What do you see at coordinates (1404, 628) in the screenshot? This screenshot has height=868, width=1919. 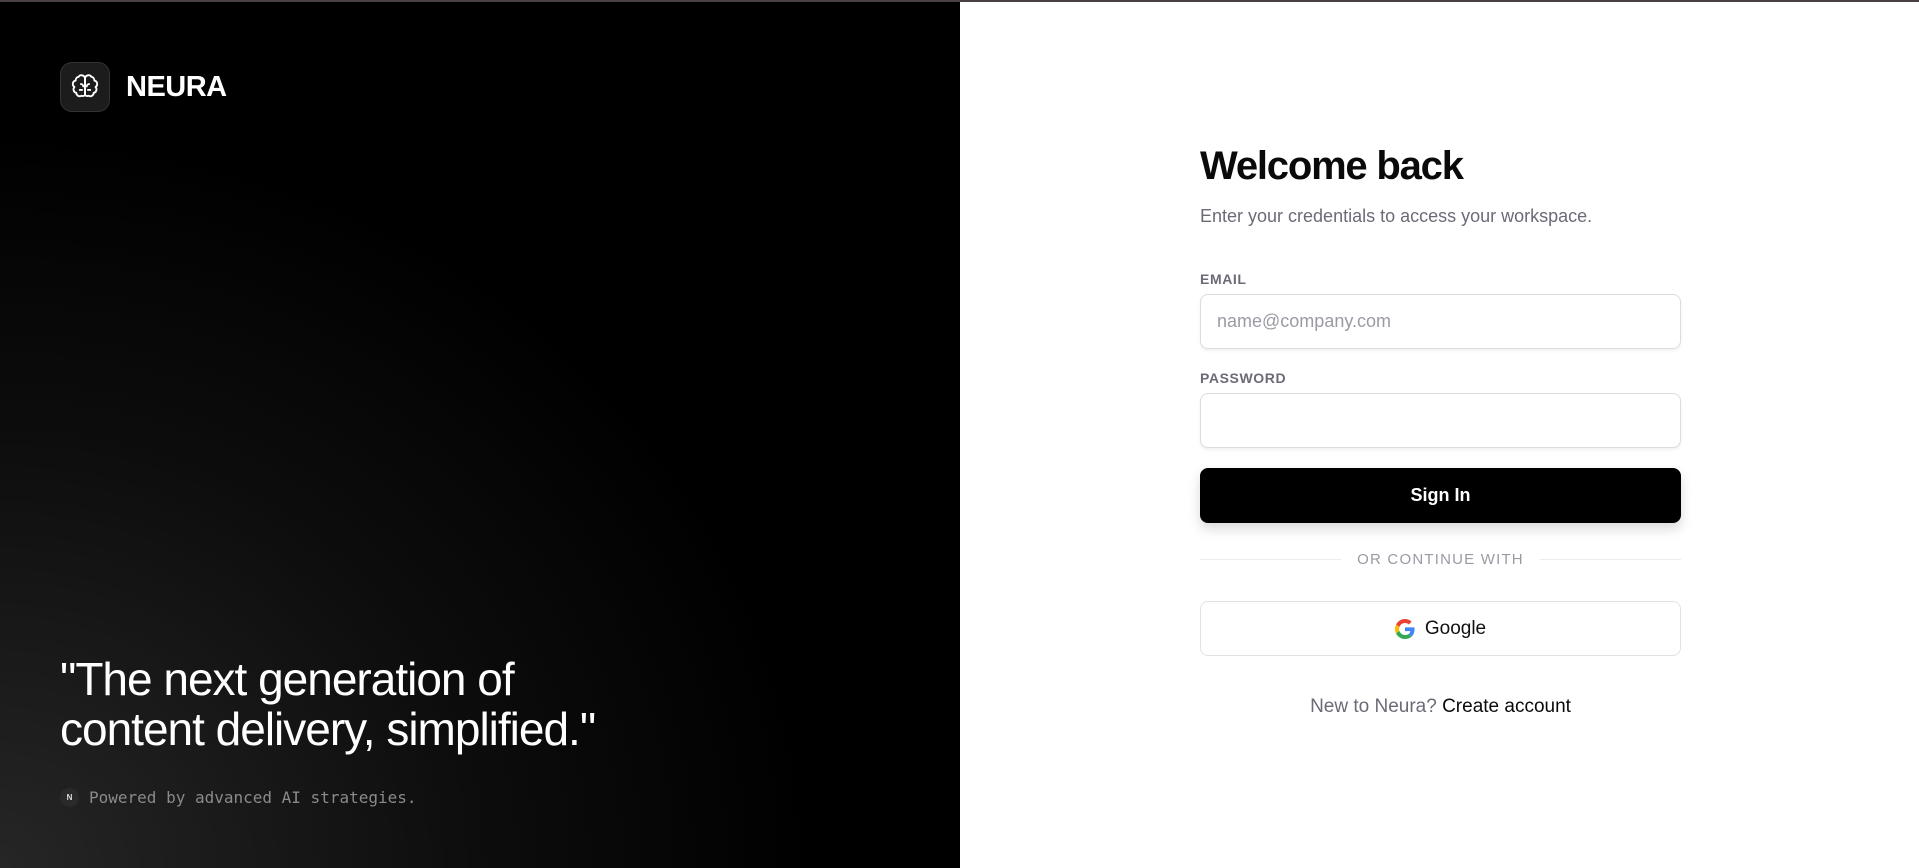 I see `google-icon` at bounding box center [1404, 628].